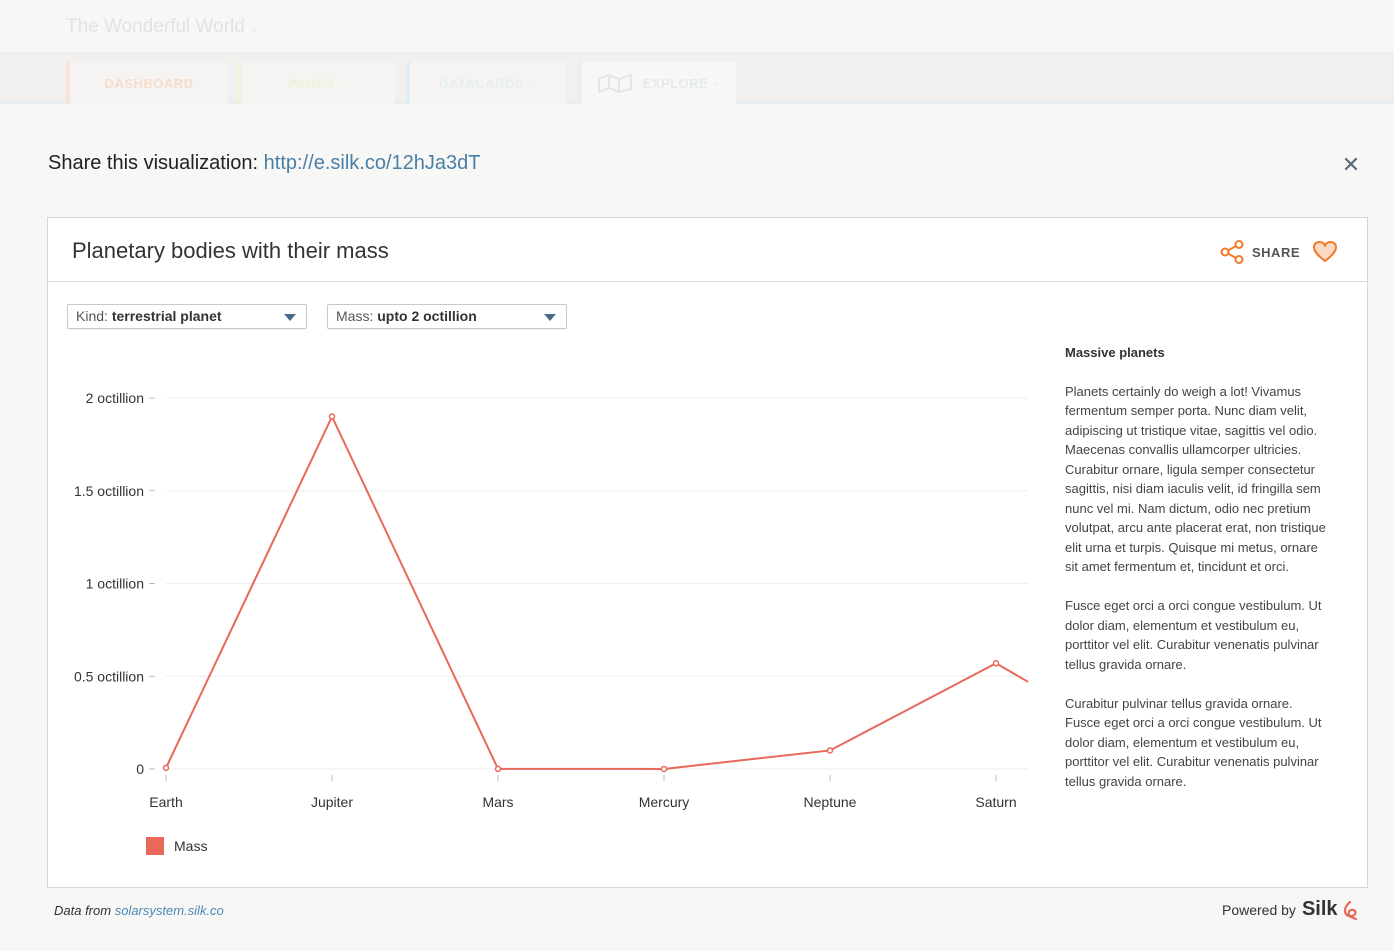 The width and height of the screenshot is (1394, 951). What do you see at coordinates (497, 802) in the screenshot?
I see `x-tick-label: Mars` at bounding box center [497, 802].